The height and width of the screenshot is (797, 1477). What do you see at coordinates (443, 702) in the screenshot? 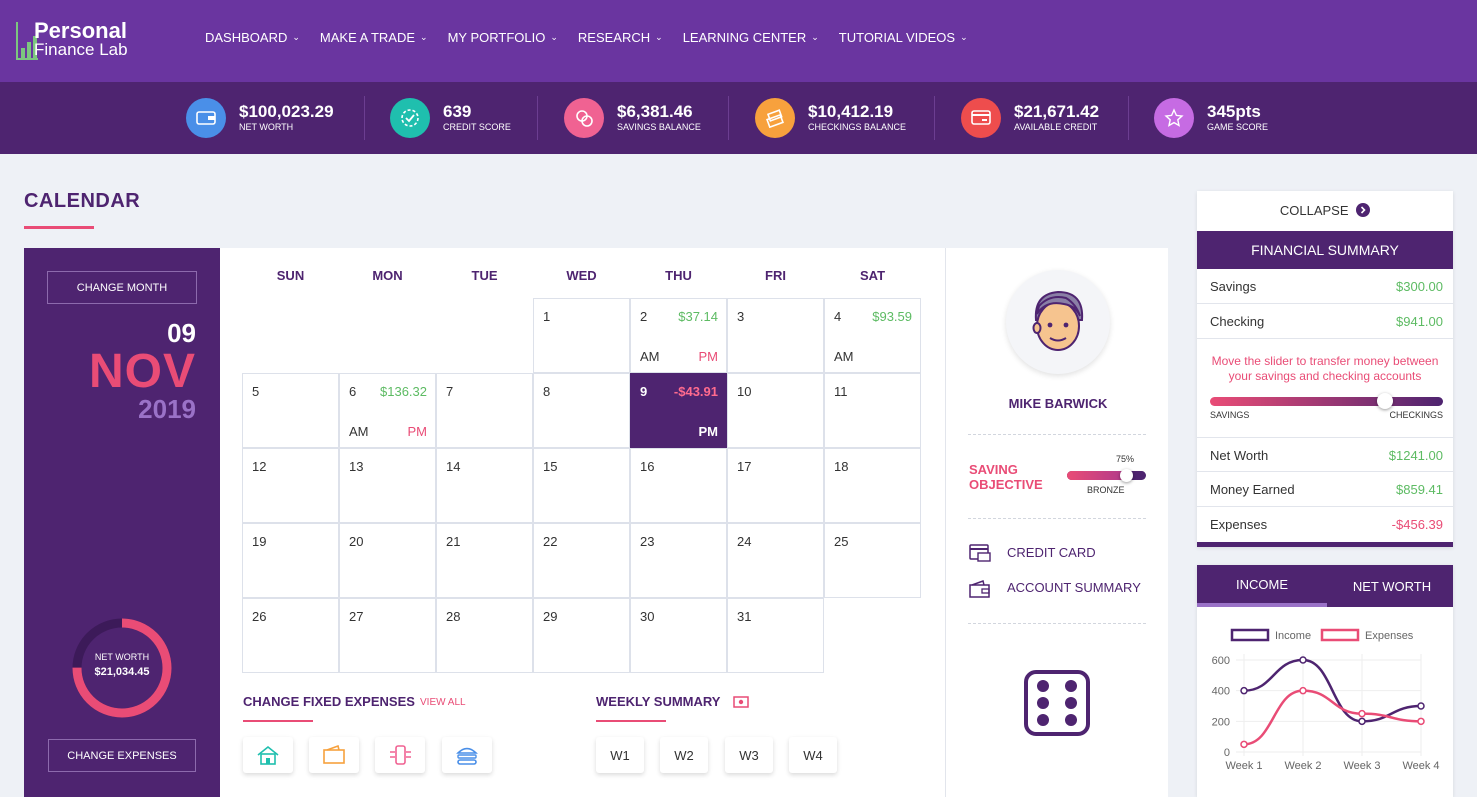
I see `view-all-link: VIEW ALL` at bounding box center [443, 702].